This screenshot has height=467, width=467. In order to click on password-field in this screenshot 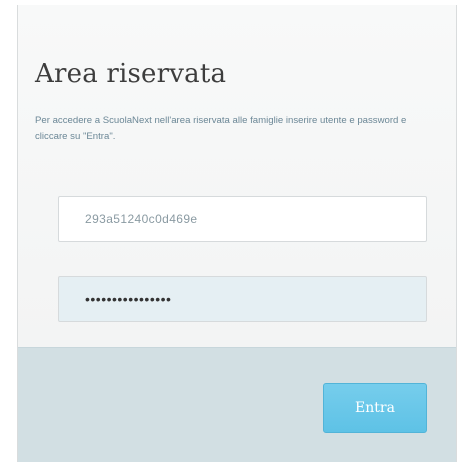, I will do `click(242, 299)`.